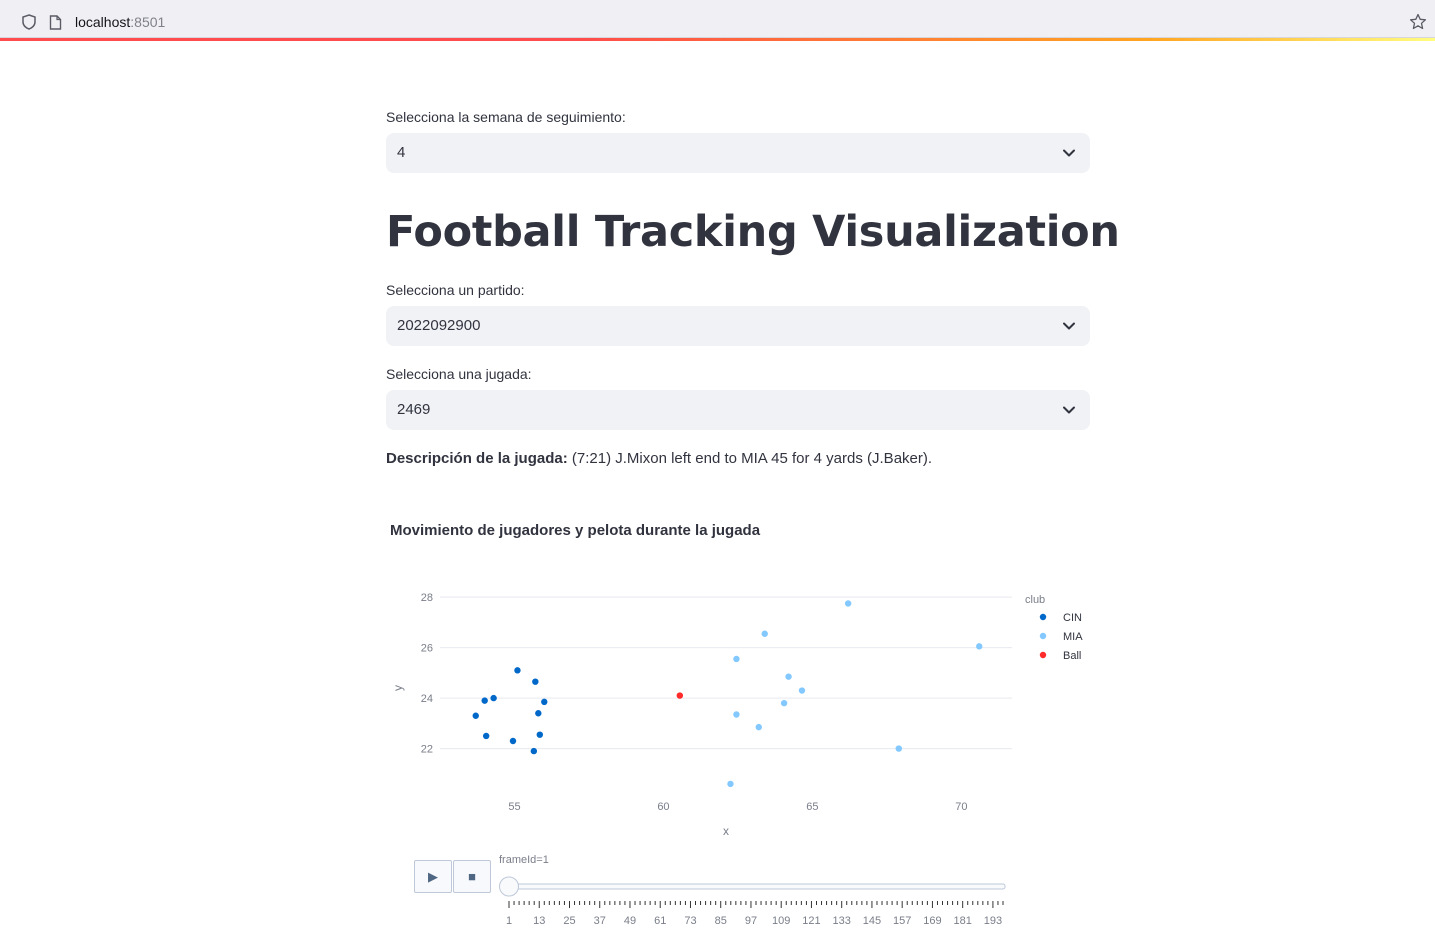 This screenshot has width=1435, height=928. Describe the element at coordinates (756, 904) in the screenshot. I see `slider-ticks` at that location.